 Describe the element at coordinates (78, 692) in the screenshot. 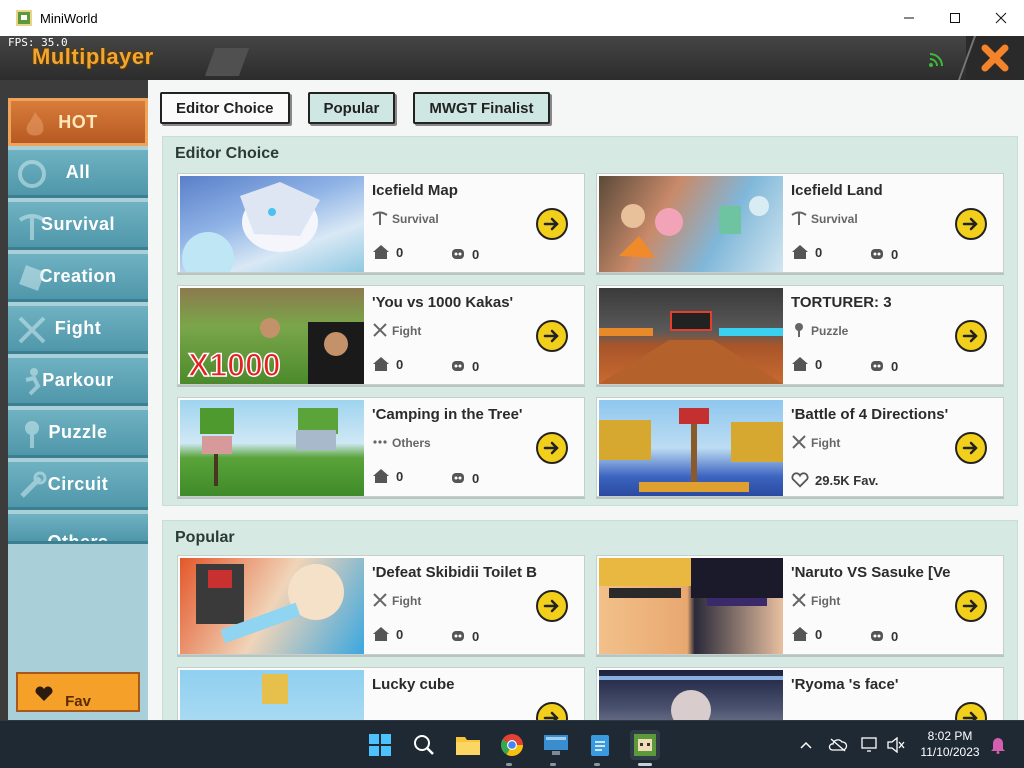

I see `favorites-button: Fav` at that location.